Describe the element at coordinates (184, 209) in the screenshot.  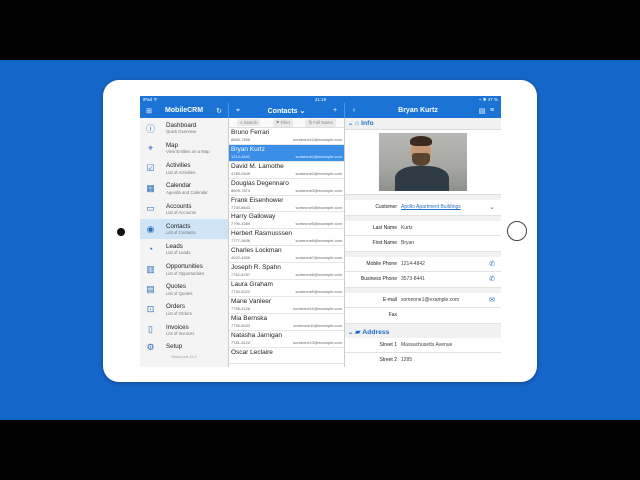
I see `sidebar-item-accounts: ▭ Accounts List of Accounts` at that location.